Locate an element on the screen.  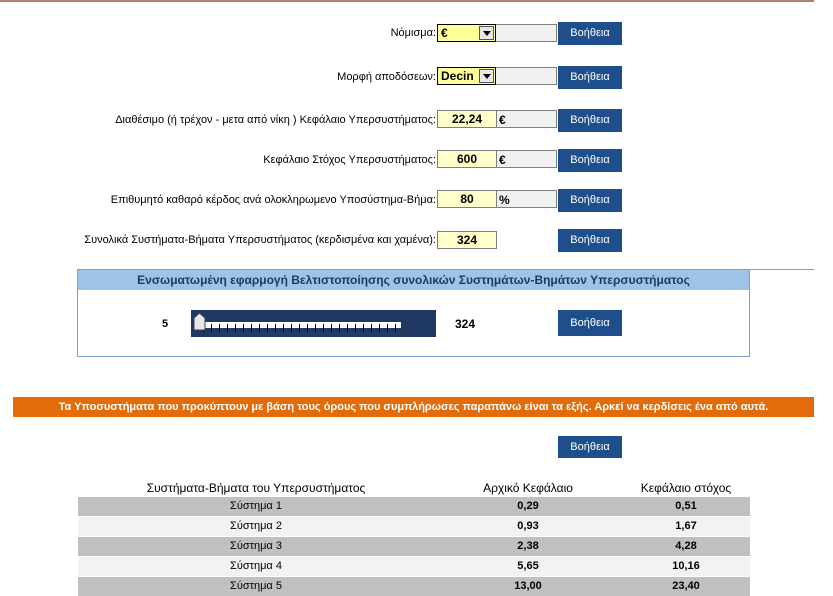
currency-label: Νόμισμα: is located at coordinates (413, 33).